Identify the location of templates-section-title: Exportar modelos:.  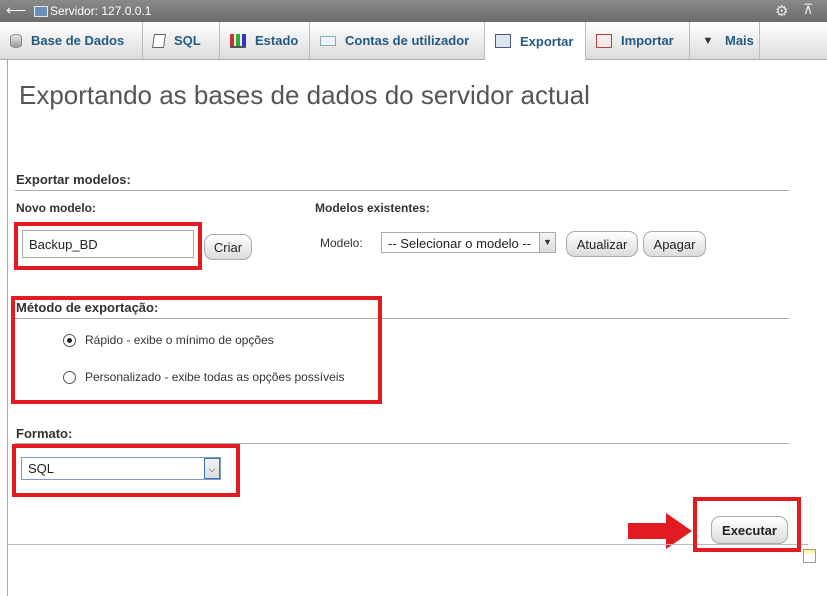
(73, 179).